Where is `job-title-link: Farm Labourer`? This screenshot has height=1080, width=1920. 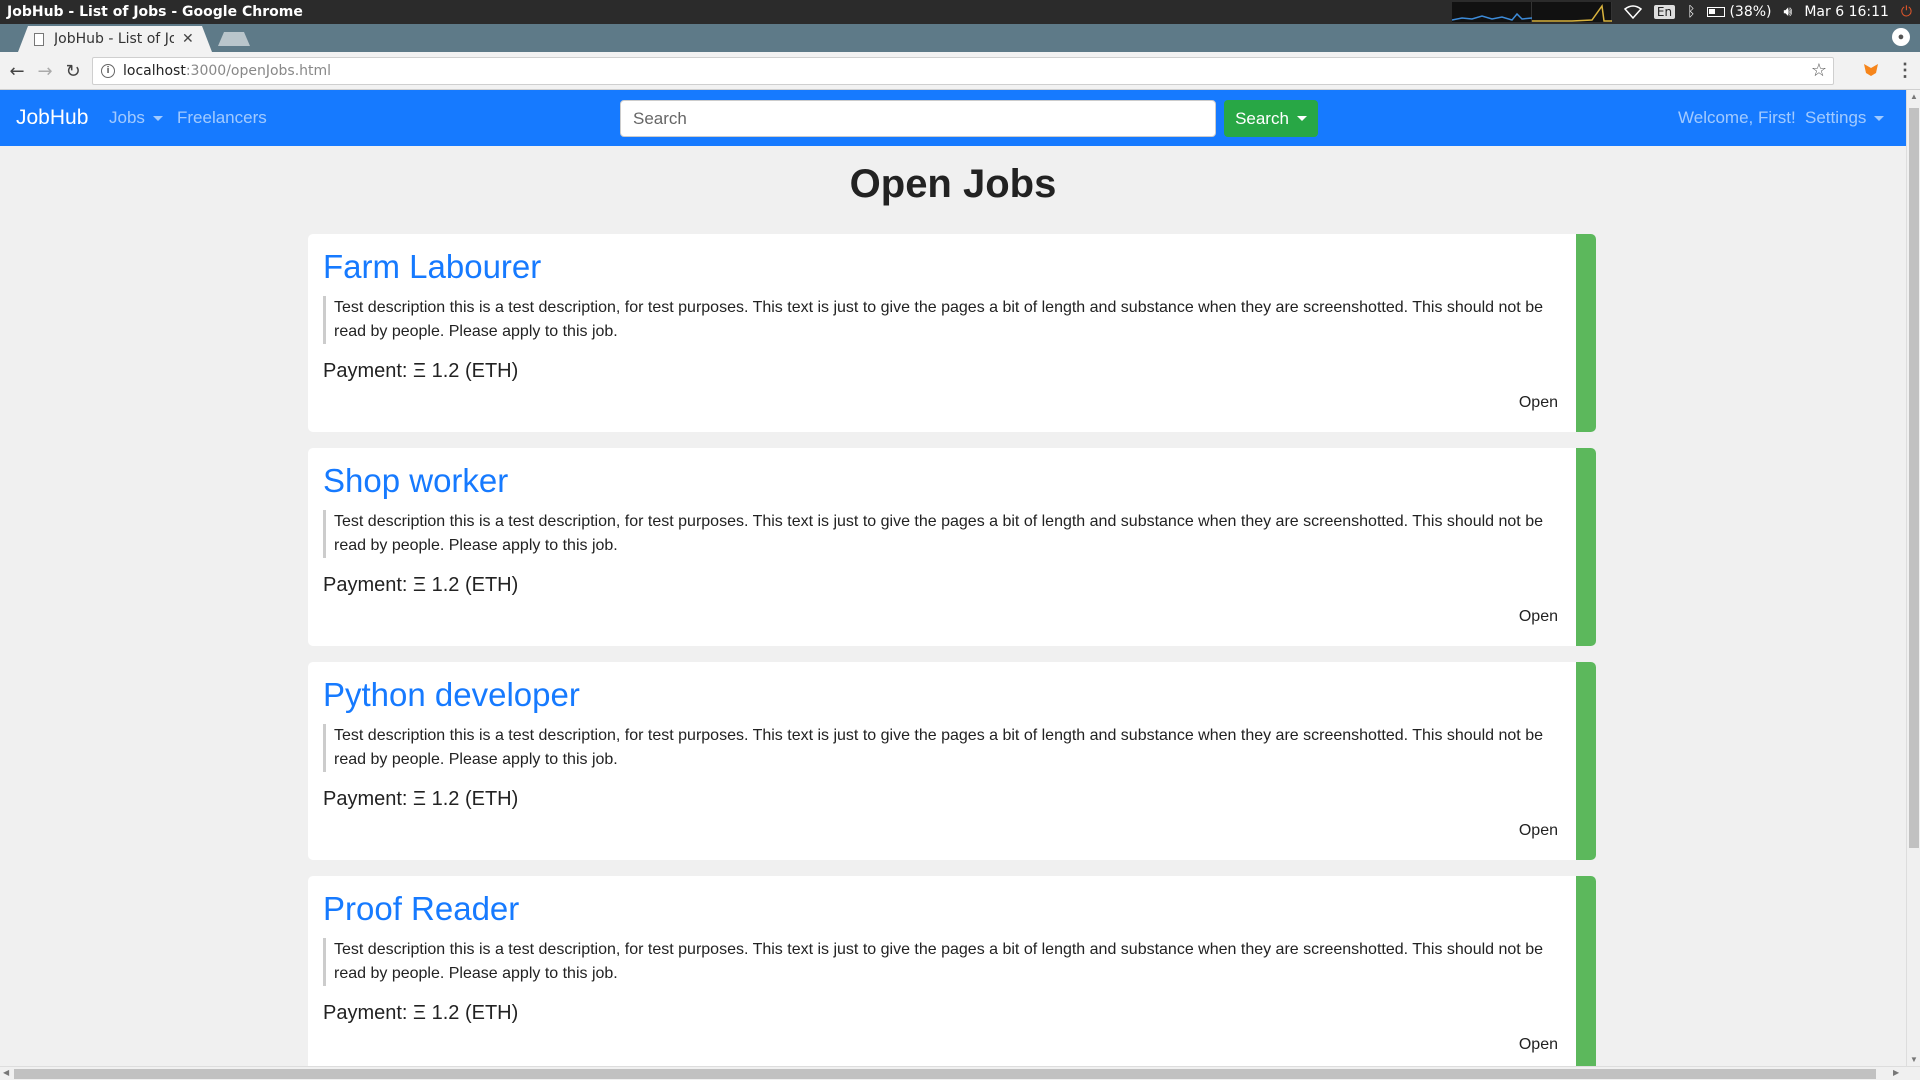
job-title-link: Farm Labourer is located at coordinates (432, 267).